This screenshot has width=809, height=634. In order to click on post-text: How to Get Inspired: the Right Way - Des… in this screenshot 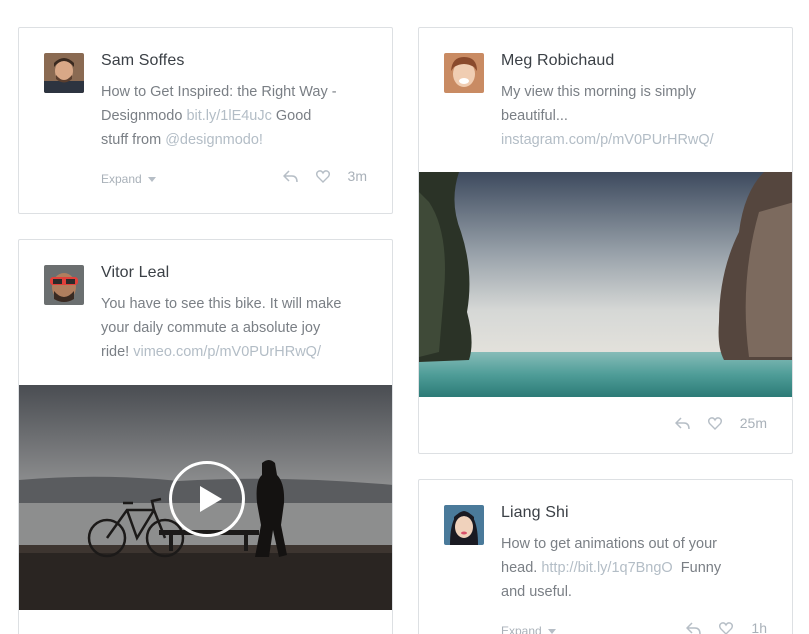, I will do `click(219, 116)`.